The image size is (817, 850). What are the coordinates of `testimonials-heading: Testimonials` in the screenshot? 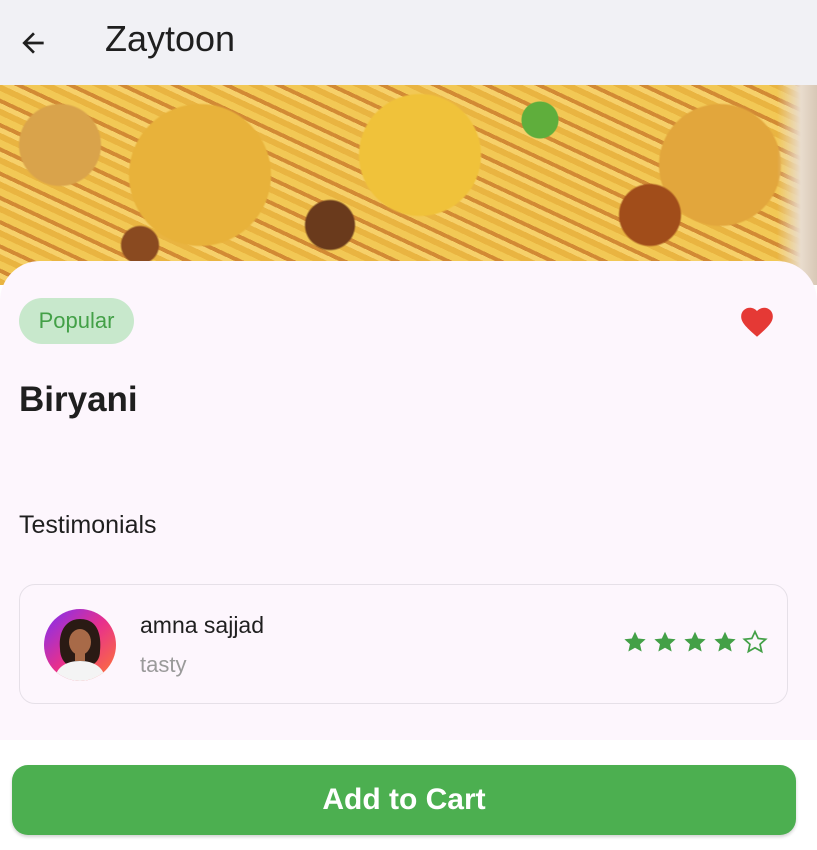 It's located at (88, 525).